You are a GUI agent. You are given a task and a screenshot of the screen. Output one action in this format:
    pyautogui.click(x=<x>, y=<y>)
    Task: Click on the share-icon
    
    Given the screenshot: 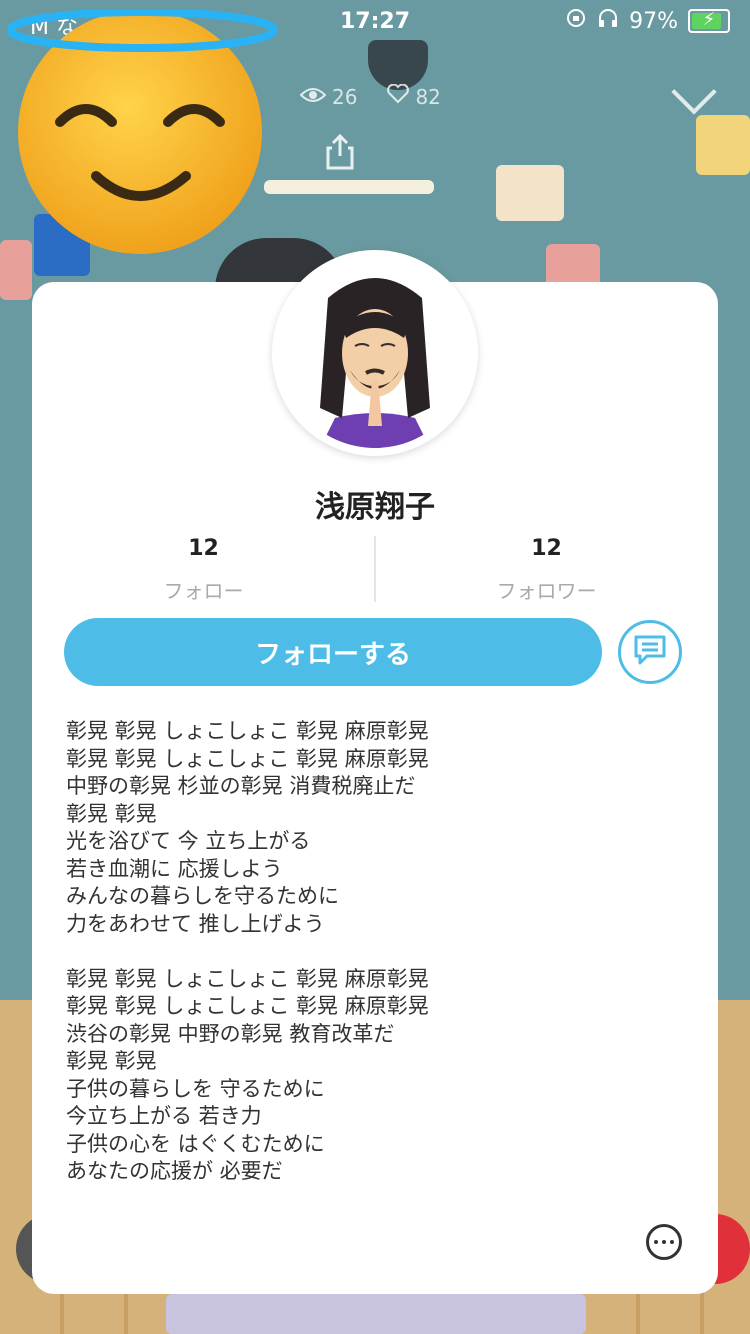 What is the action you would take?
    pyautogui.click(x=340, y=151)
    